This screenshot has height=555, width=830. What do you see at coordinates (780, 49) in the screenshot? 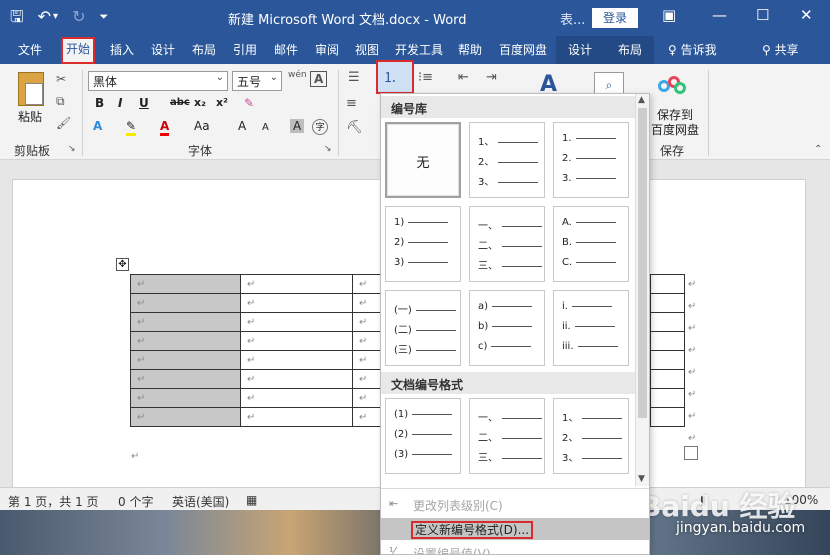
I see `share-button: ⚲ 共享` at bounding box center [780, 49].